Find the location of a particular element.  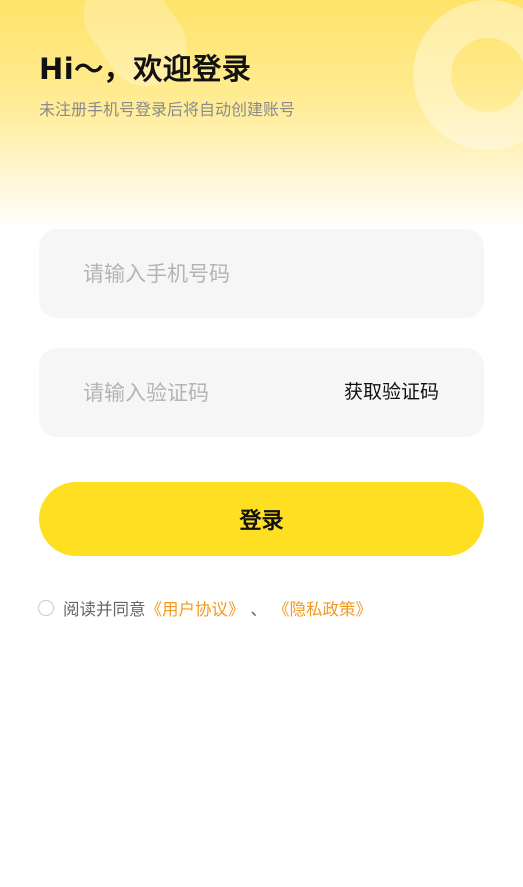

user-agreement-link: 《用户协议》 is located at coordinates (195, 608).